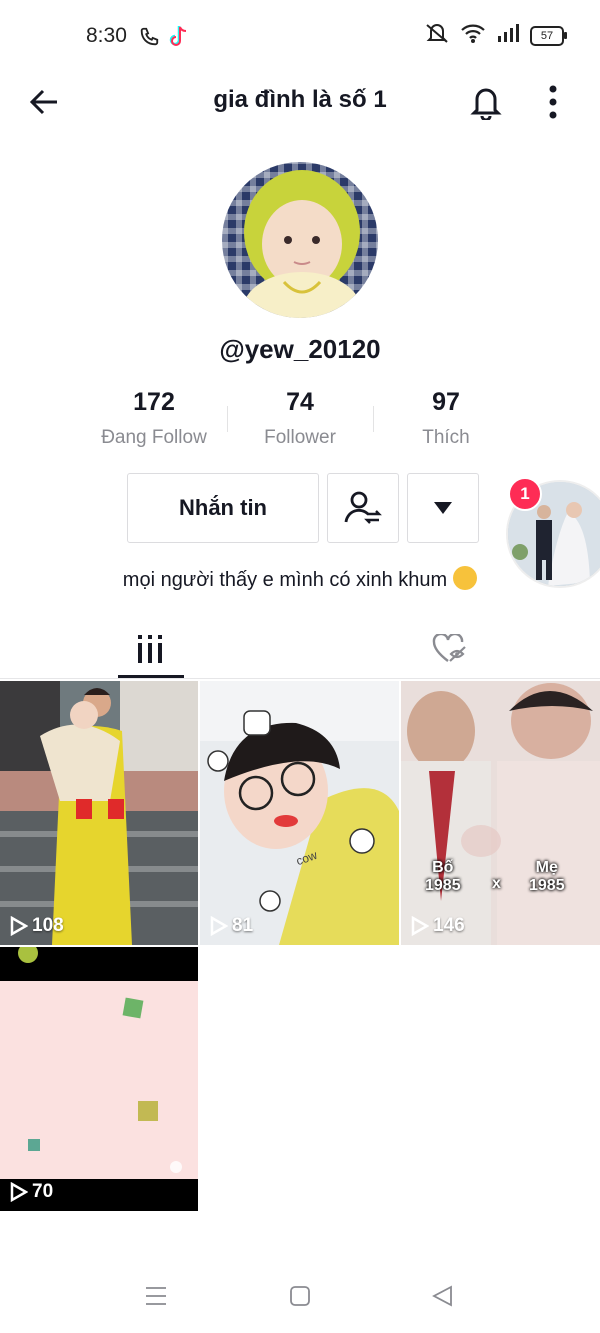 The height and width of the screenshot is (1333, 600). Describe the element at coordinates (446, 402) in the screenshot. I see `likes-count: 97` at that location.